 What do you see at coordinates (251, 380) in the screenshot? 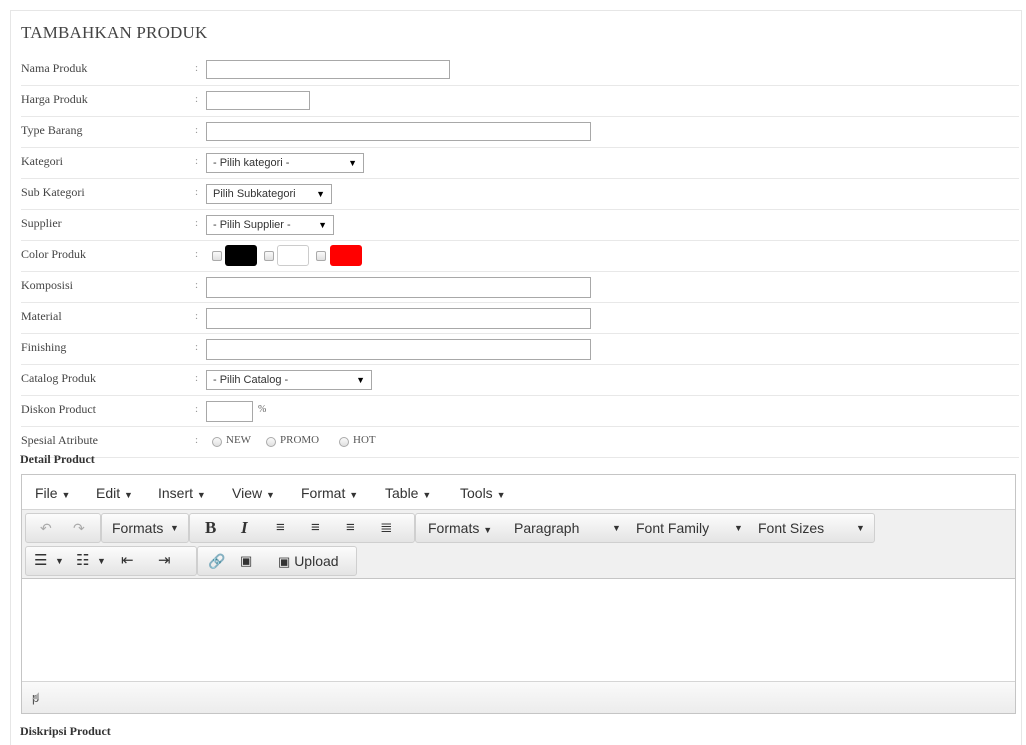
I see `catalog-selected: - Pilih Catalog -` at bounding box center [251, 380].